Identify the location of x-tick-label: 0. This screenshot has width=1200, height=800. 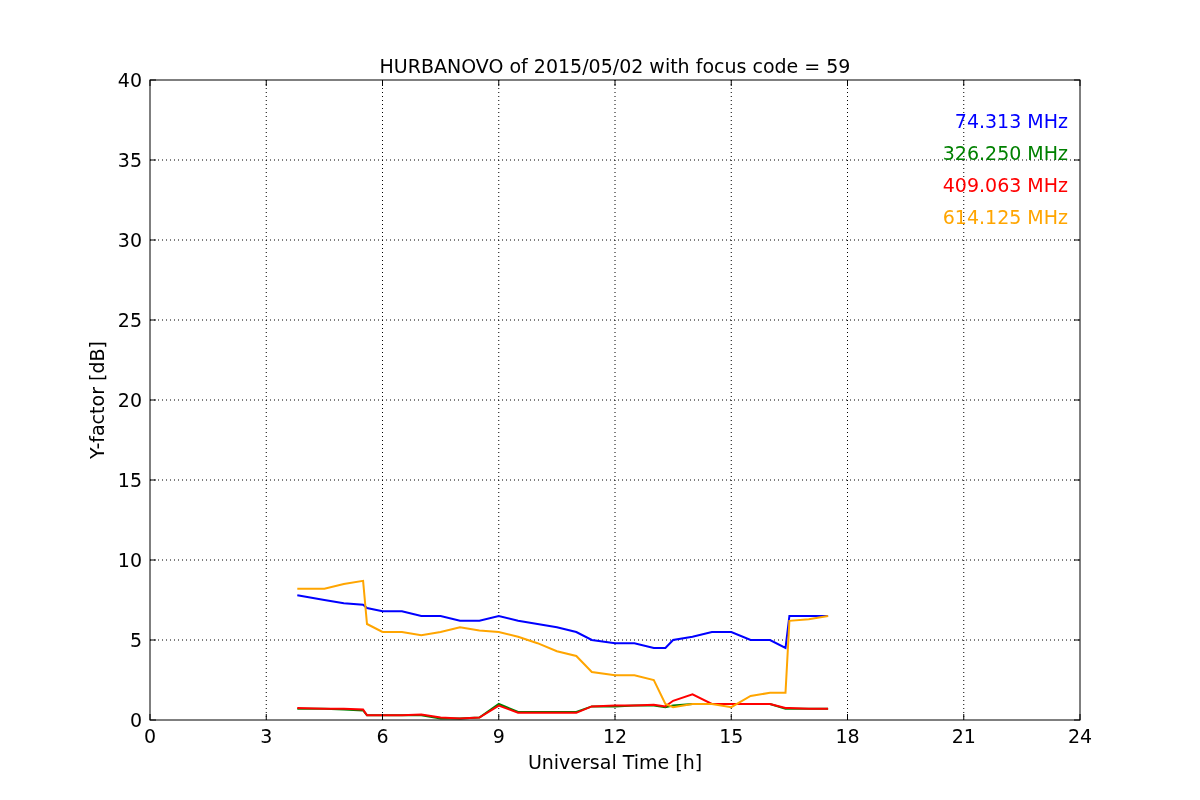
(150, 736).